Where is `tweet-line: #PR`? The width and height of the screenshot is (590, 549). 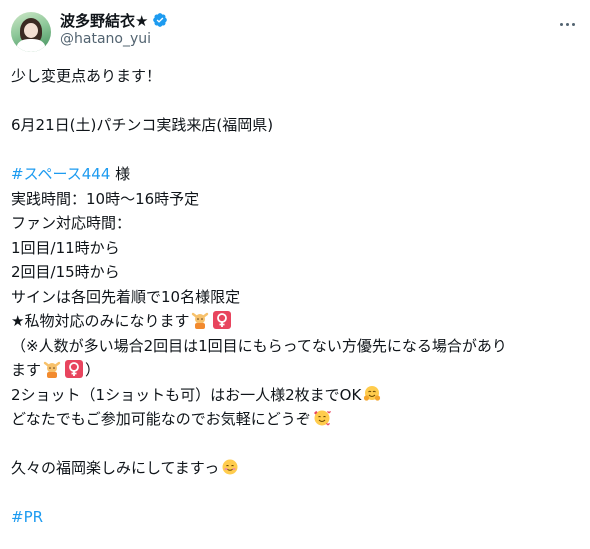
tweet-line: #PR is located at coordinates (296, 517).